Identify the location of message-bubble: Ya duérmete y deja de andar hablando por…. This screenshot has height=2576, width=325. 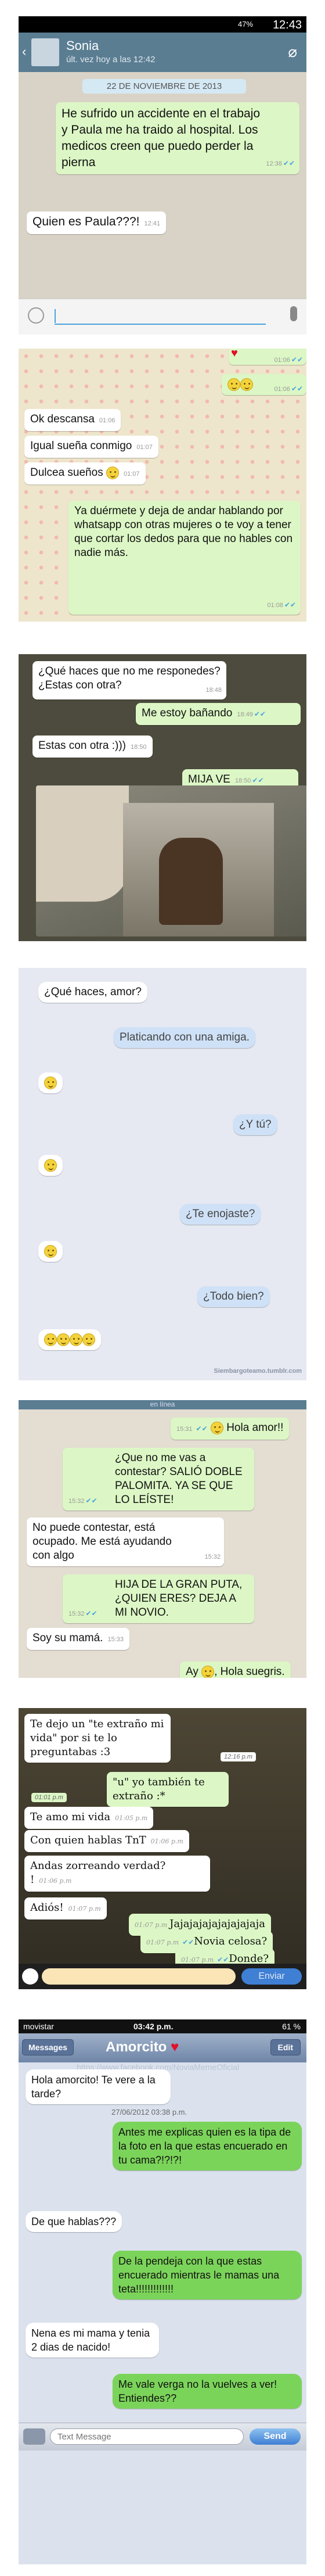
(185, 558).